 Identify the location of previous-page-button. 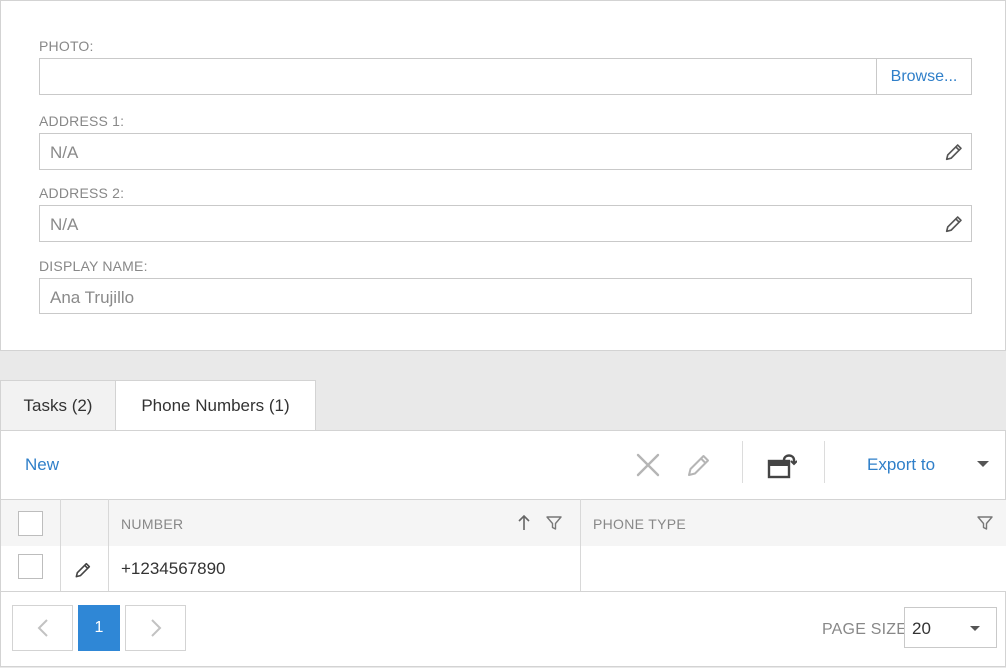
(42, 628).